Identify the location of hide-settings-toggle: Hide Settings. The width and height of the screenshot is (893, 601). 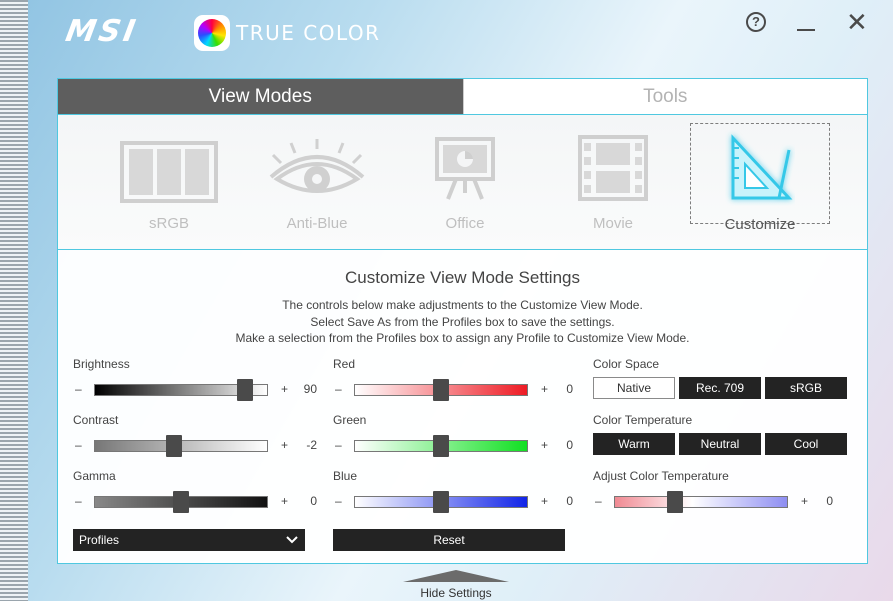
(456, 585).